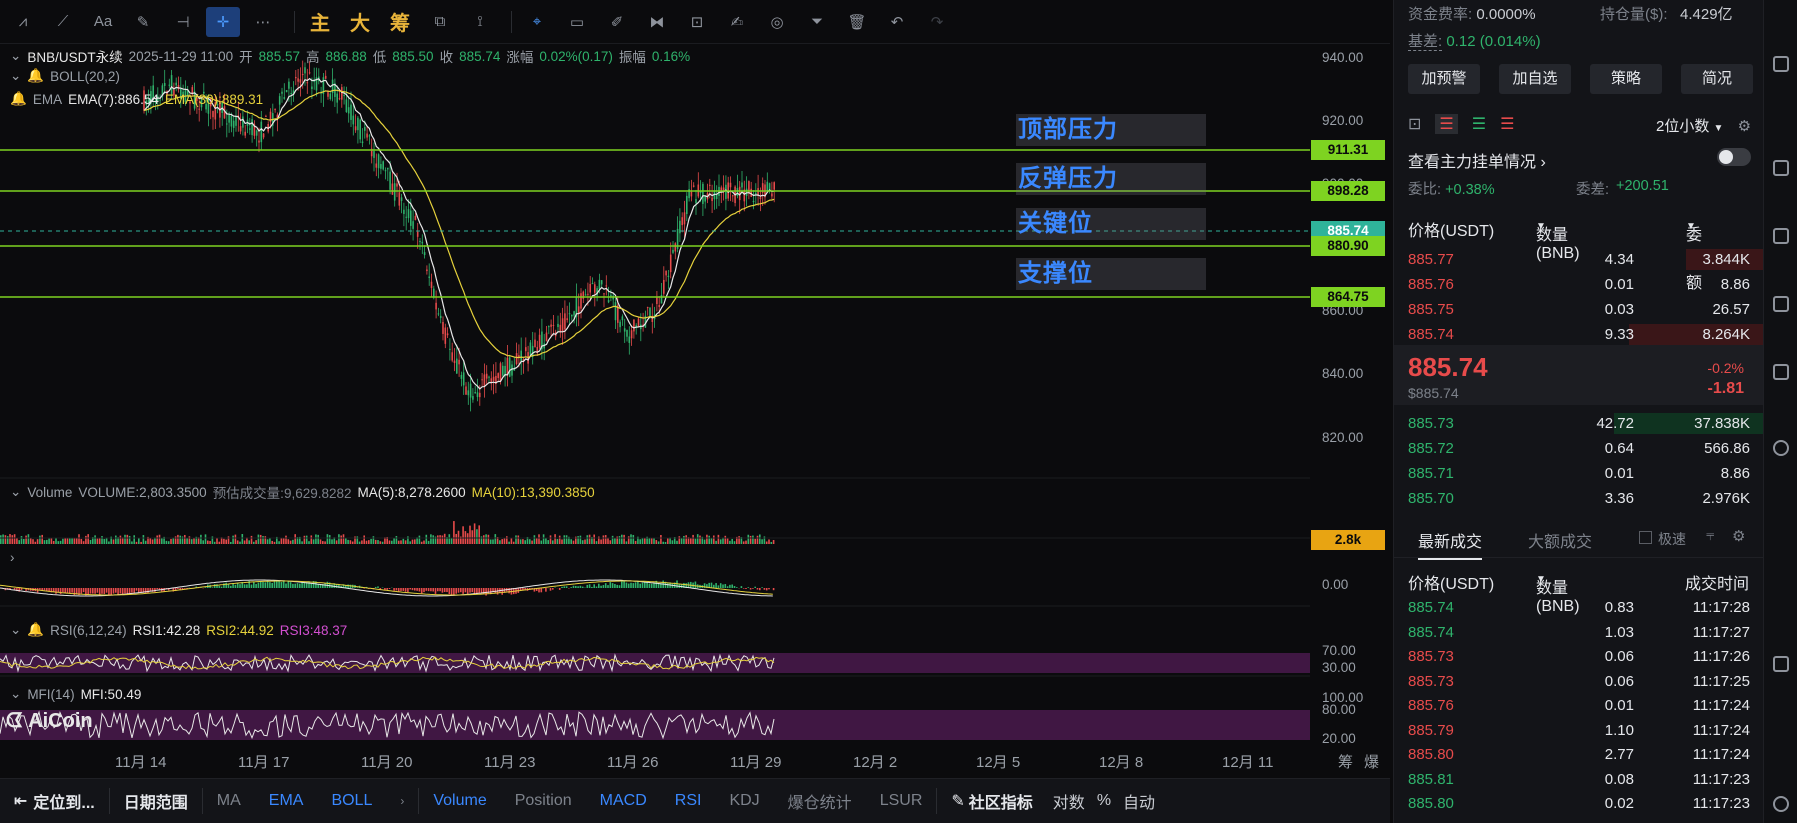 This screenshot has width=1797, height=823. Describe the element at coordinates (360, 22) in the screenshot. I see `big-order-button: 大` at that location.